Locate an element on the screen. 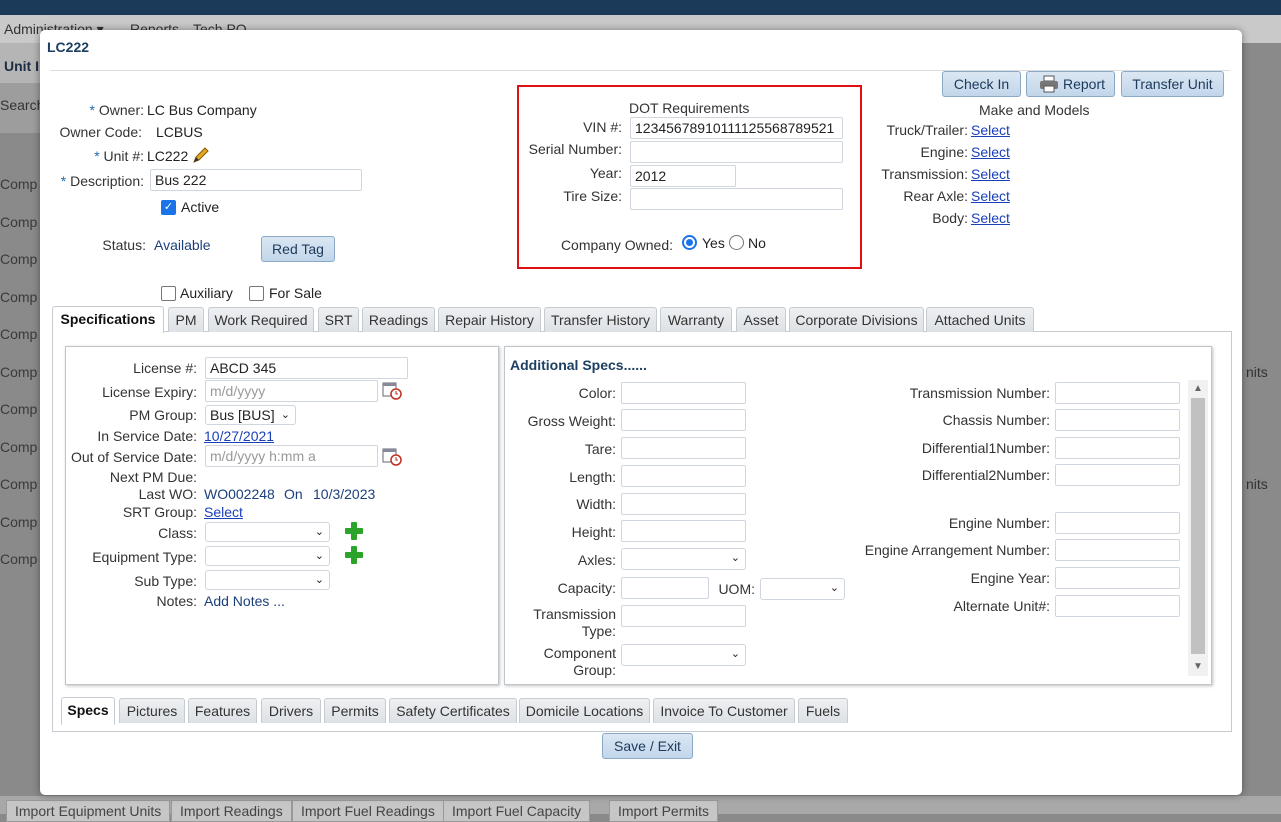 The height and width of the screenshot is (822, 1281). tab-srt: SRT is located at coordinates (338, 319).